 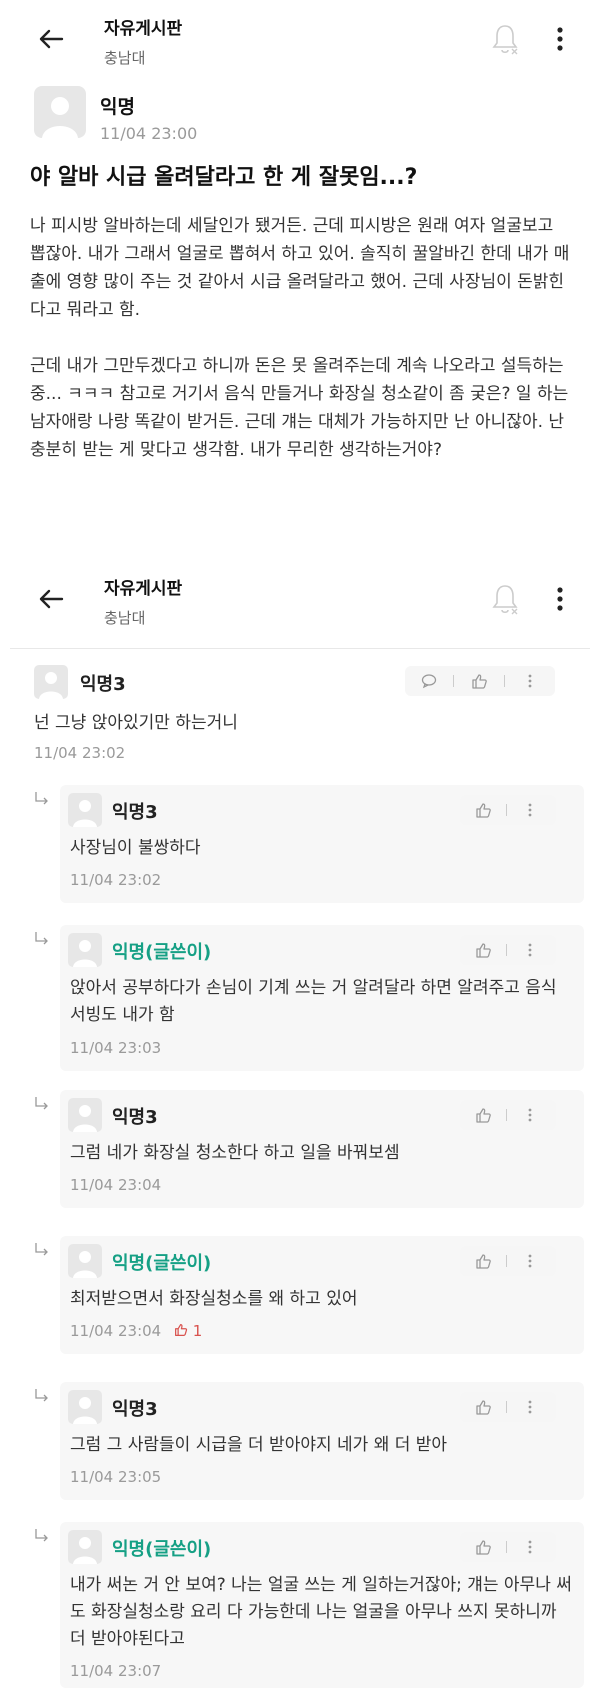 What do you see at coordinates (300, 715) in the screenshot?
I see `comment: 익명3 넌 그냥 앉아있기만 하는거니 11/04 23:02` at bounding box center [300, 715].